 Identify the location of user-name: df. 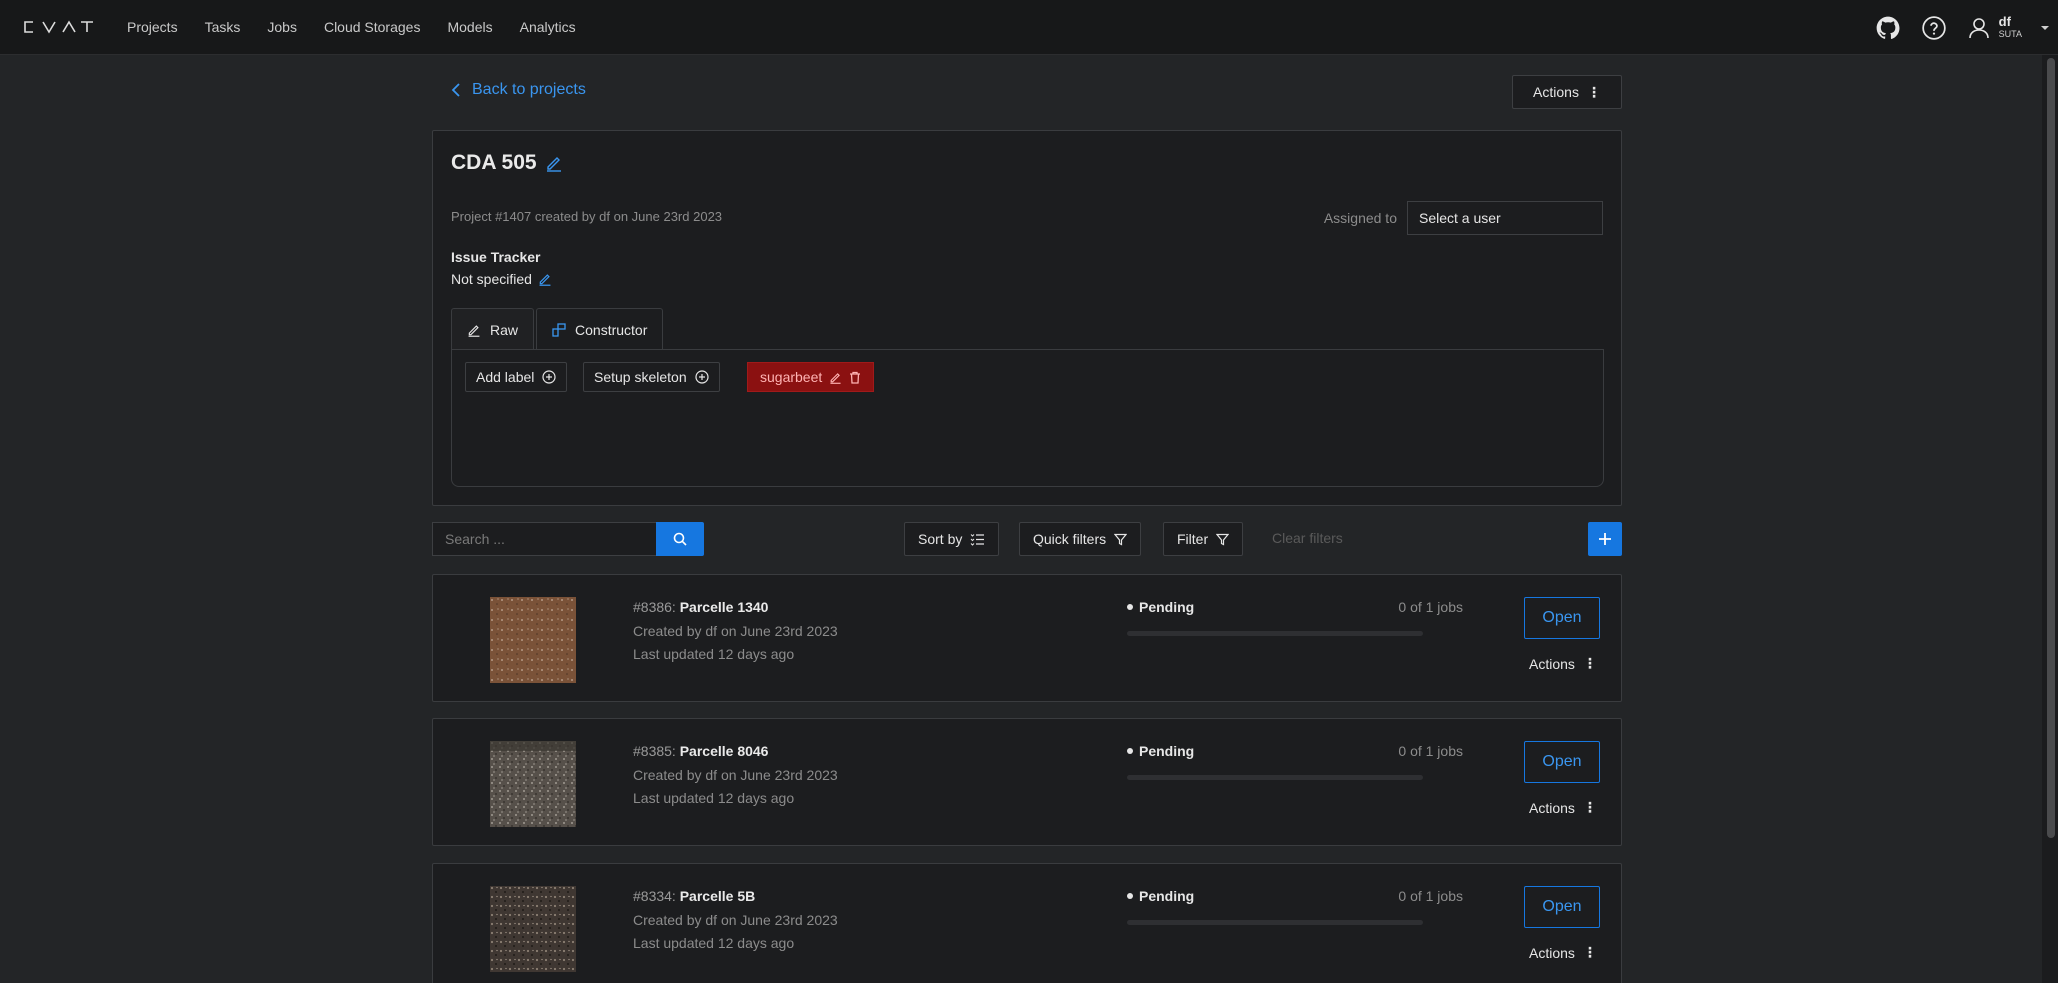
(2004, 21).